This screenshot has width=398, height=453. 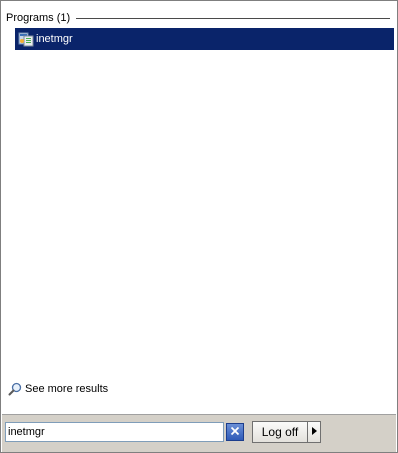 I want to click on section-divider, so click(x=233, y=18).